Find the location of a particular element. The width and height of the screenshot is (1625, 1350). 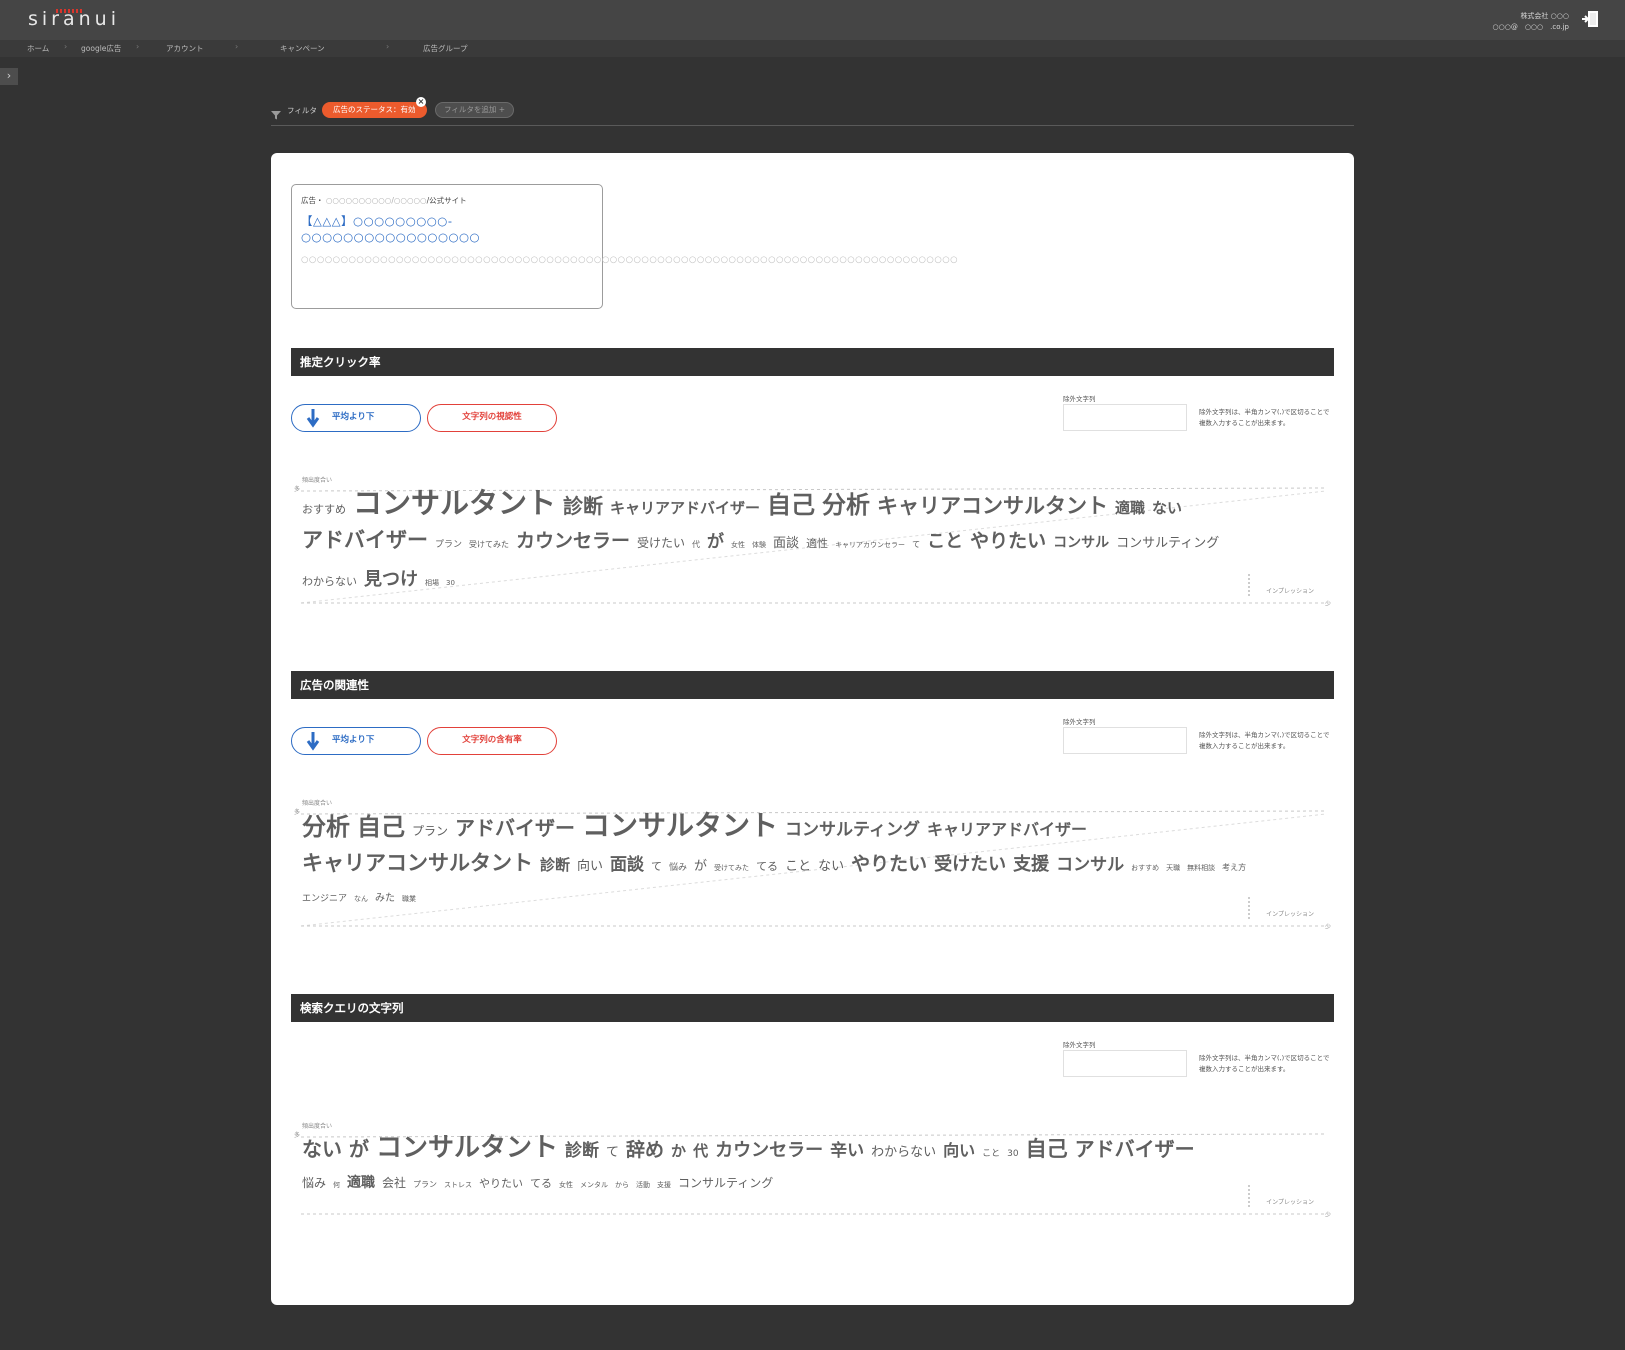

cloud-word: か is located at coordinates (678, 1151).